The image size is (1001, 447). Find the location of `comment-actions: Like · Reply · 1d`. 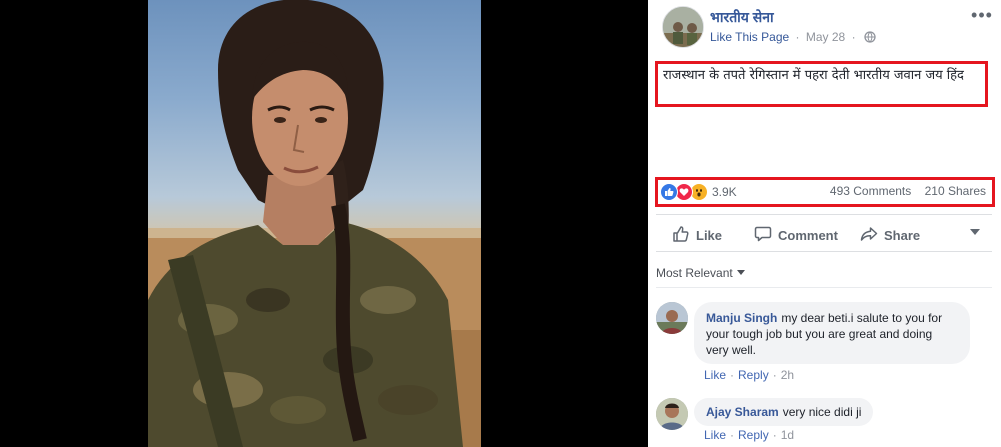

comment-actions: Like · Reply · 1d is located at coordinates (749, 435).